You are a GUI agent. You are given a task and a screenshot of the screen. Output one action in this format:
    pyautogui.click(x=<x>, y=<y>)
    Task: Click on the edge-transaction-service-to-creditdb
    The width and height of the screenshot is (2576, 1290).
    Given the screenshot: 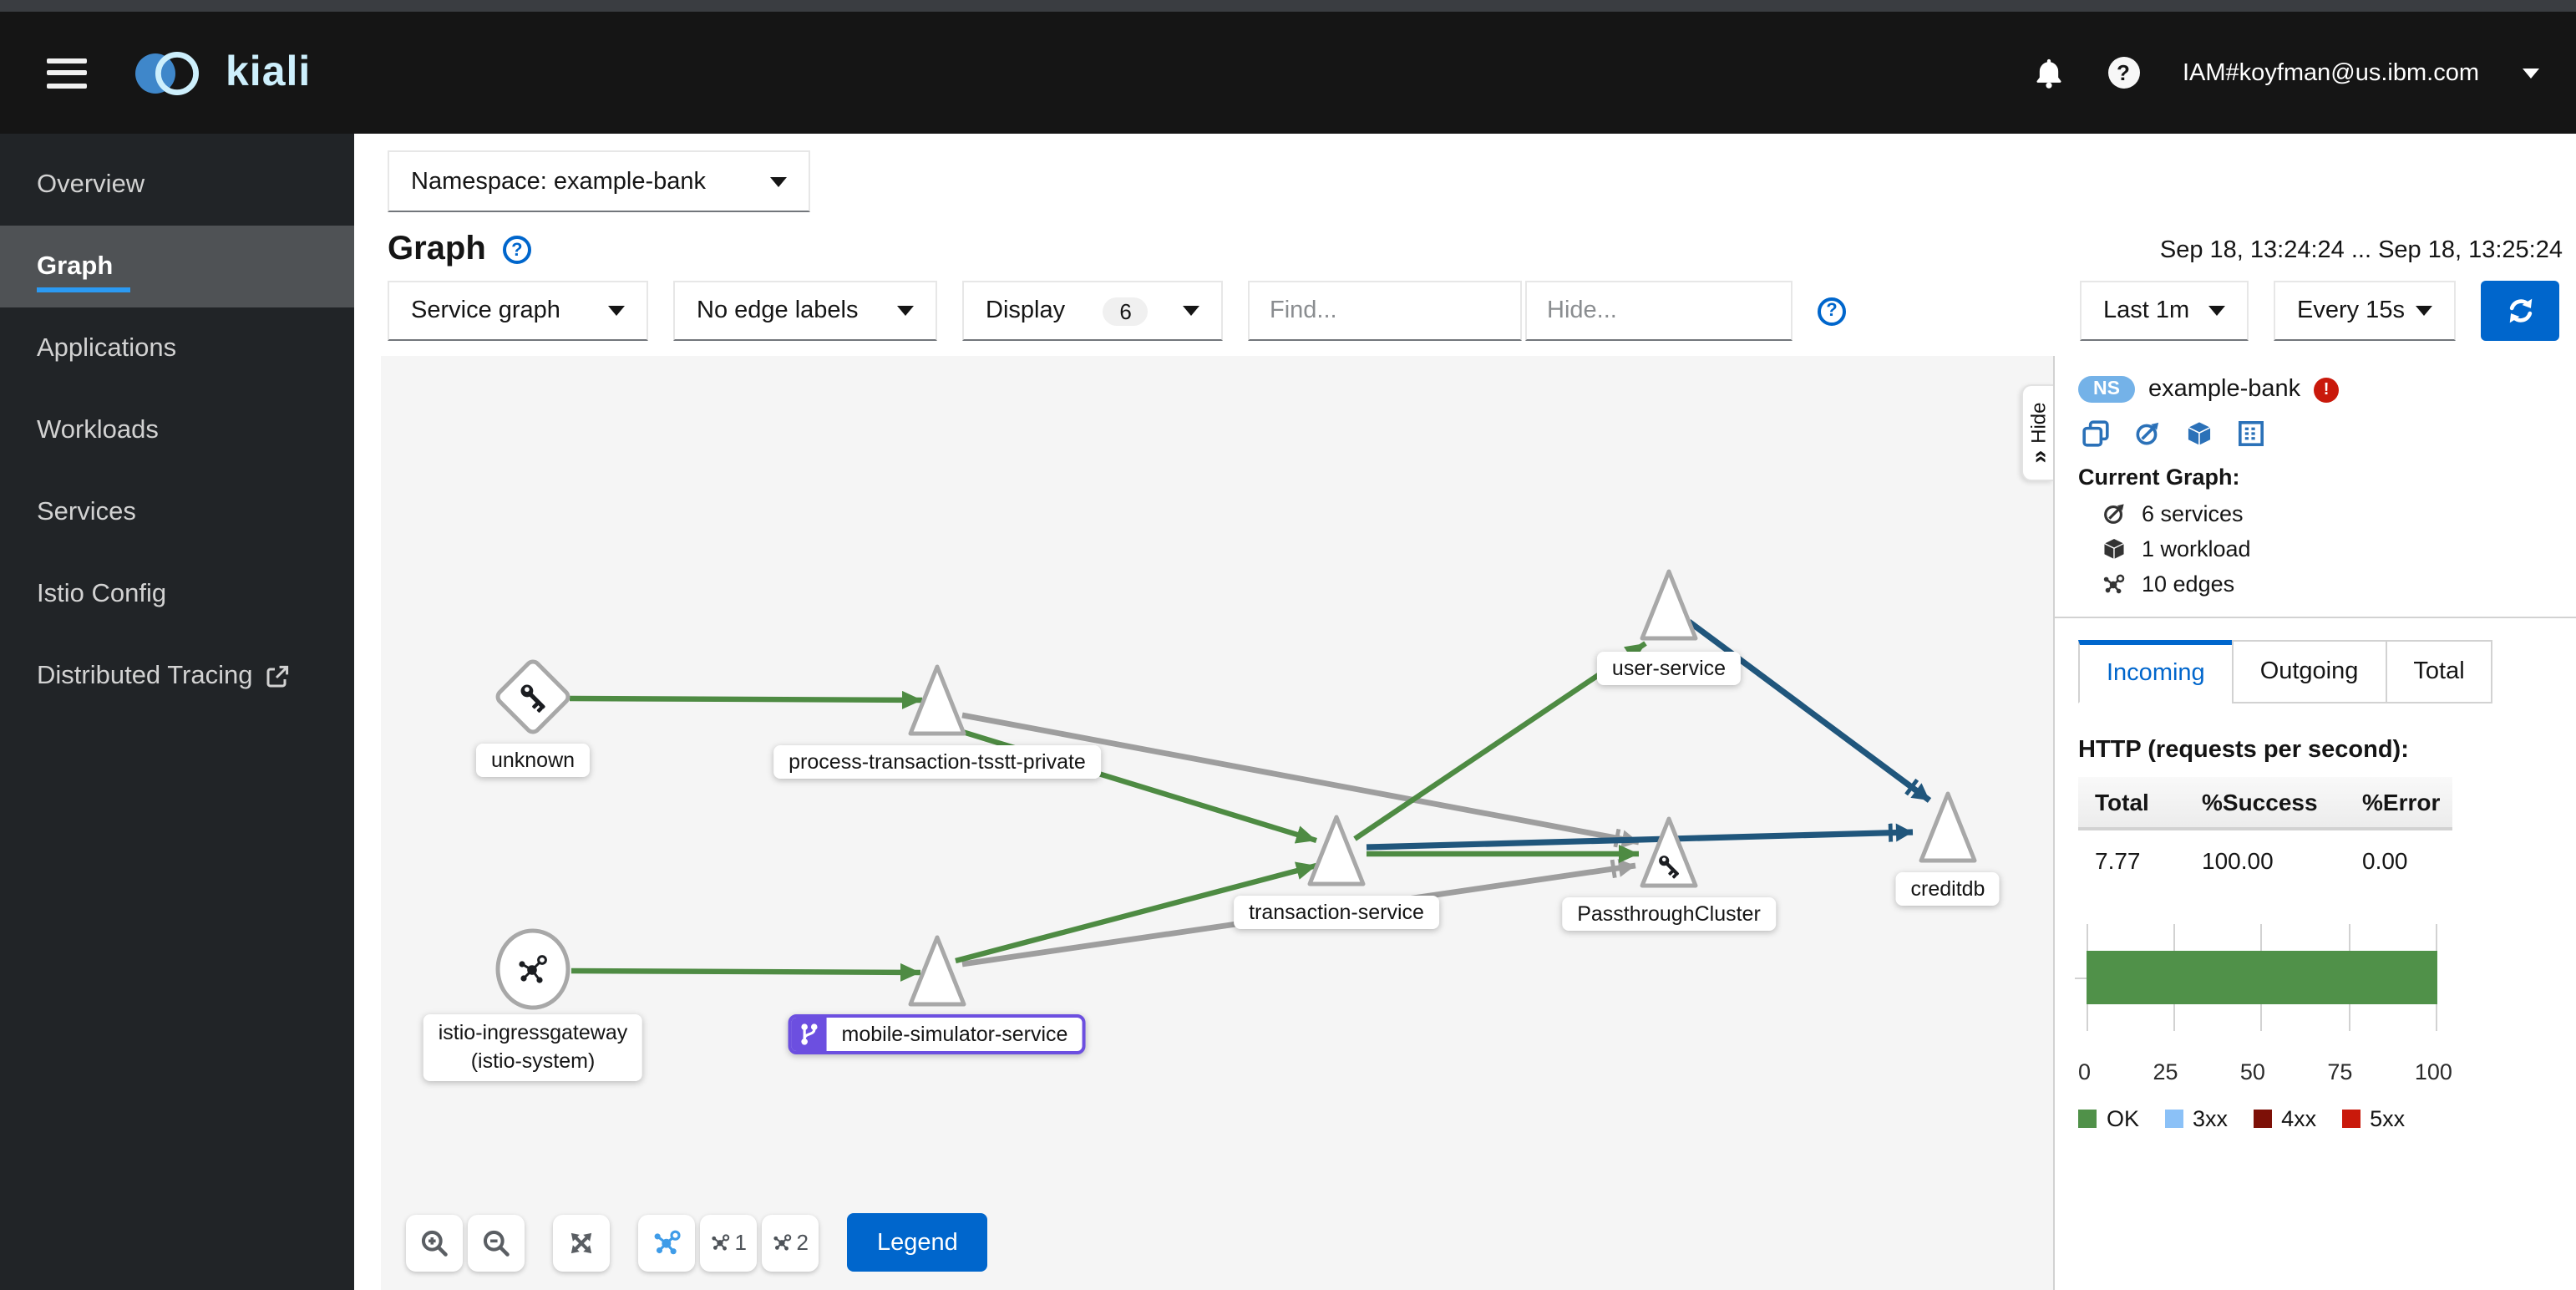 What is the action you would take?
    pyautogui.click(x=1640, y=837)
    